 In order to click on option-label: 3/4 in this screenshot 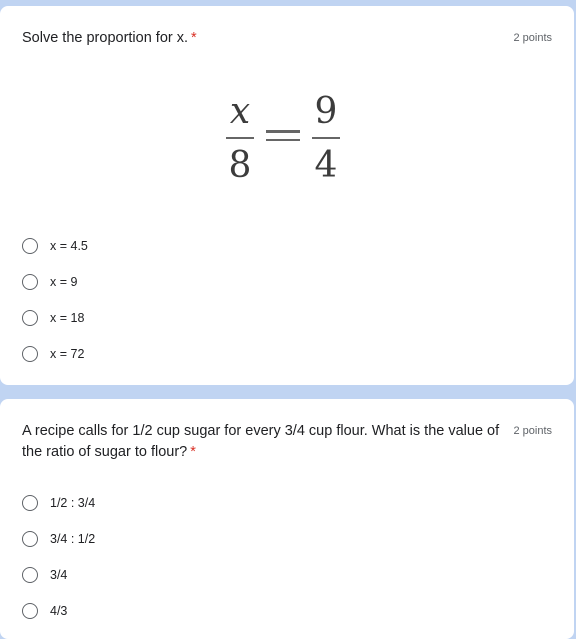, I will do `click(59, 575)`.